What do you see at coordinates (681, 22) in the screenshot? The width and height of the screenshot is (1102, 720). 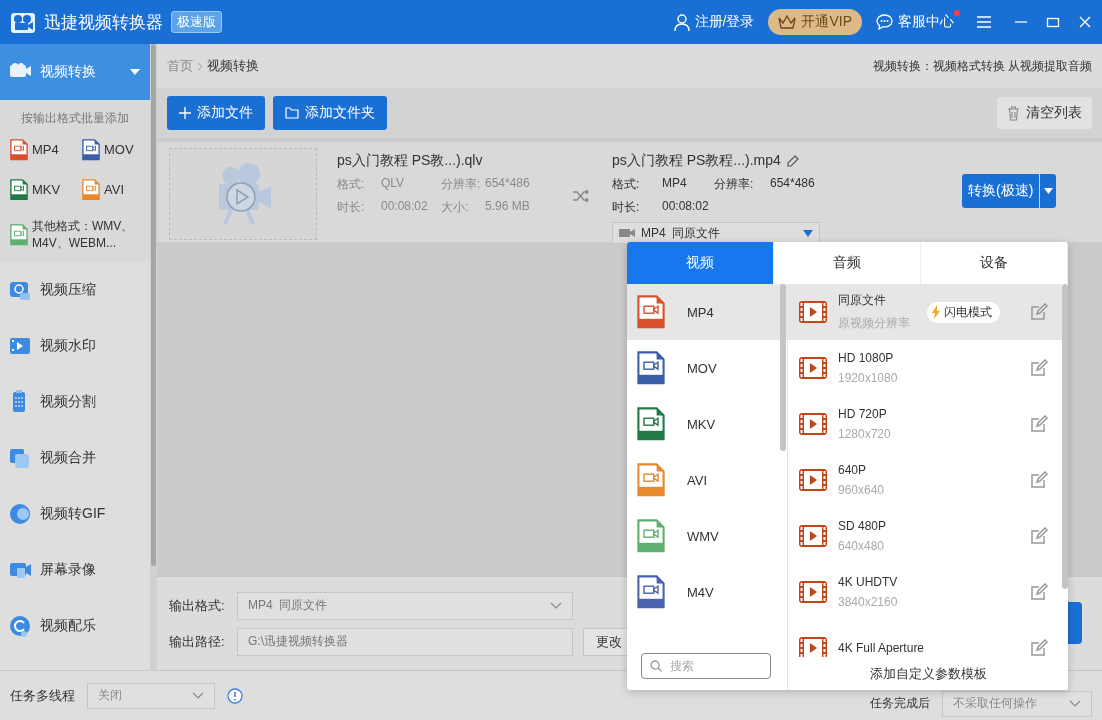 I see `user-icon` at bounding box center [681, 22].